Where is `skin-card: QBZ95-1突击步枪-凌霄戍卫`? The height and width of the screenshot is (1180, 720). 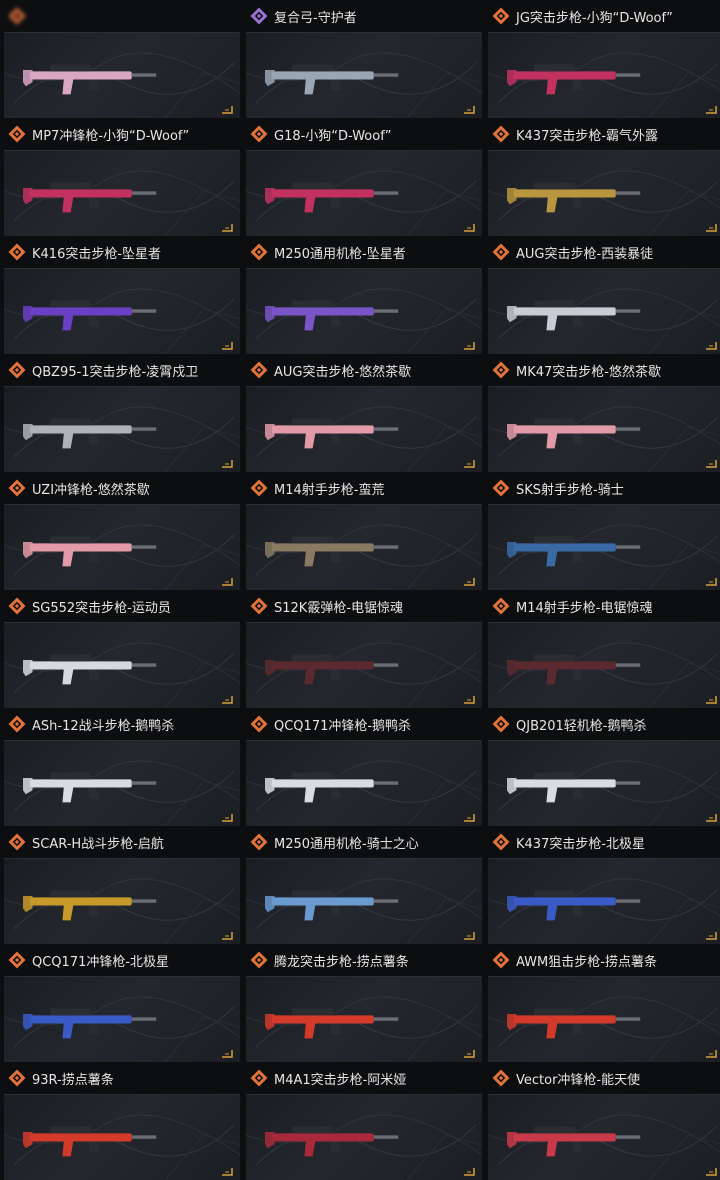
skin-card: QBZ95-1突击步枪-凌霄戍卫 is located at coordinates (122, 413).